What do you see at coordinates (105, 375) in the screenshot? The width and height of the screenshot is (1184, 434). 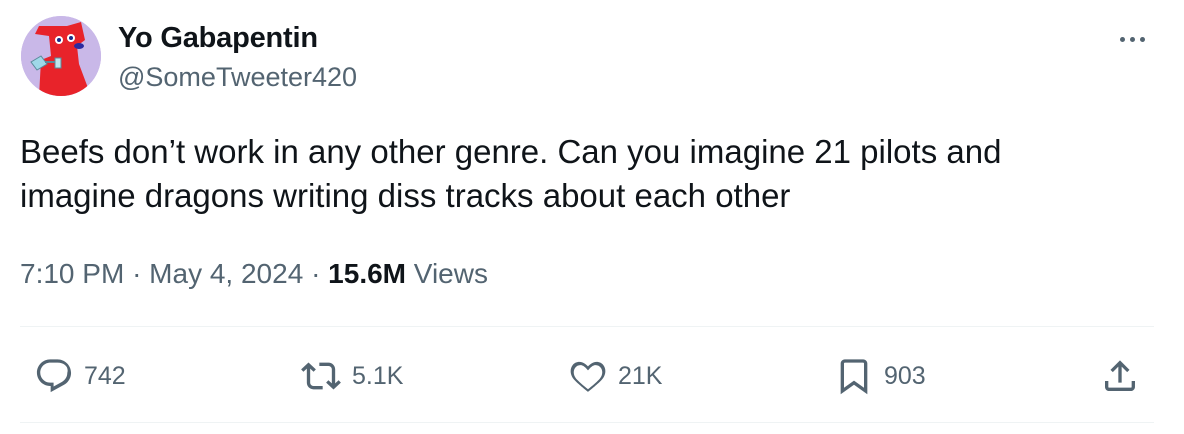 I see `reply-count: 742` at bounding box center [105, 375].